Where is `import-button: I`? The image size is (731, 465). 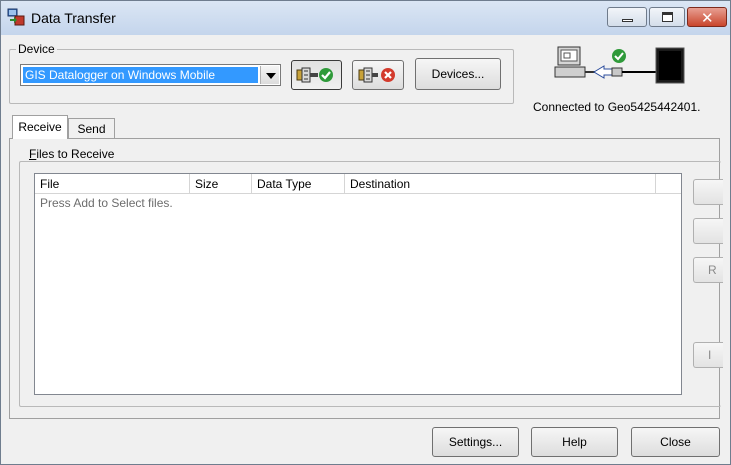
import-button: I is located at coordinates (708, 355).